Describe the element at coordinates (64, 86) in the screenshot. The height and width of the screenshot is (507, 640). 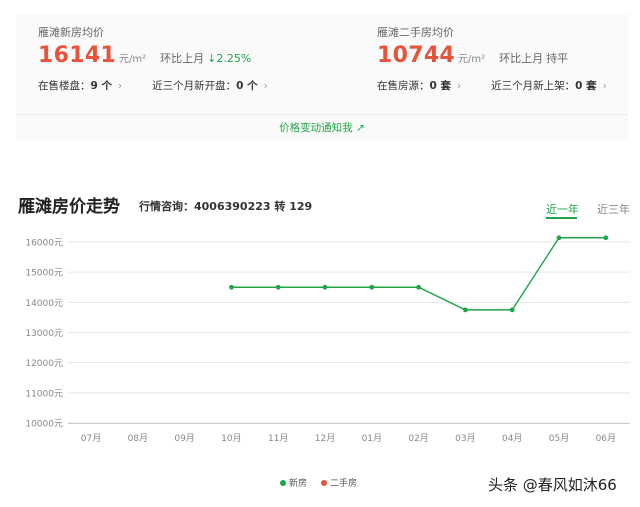
I see `new-house-for-sale-label: 在售楼盘：` at that location.